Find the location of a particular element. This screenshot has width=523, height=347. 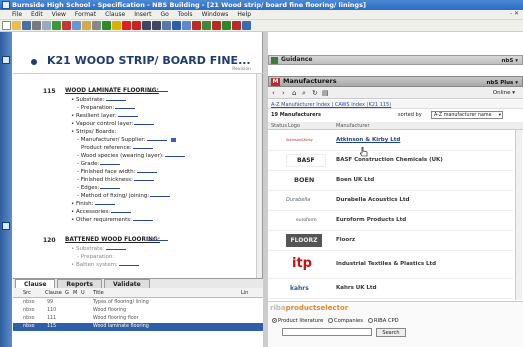

copy-icon is located at coordinates (76, 25).